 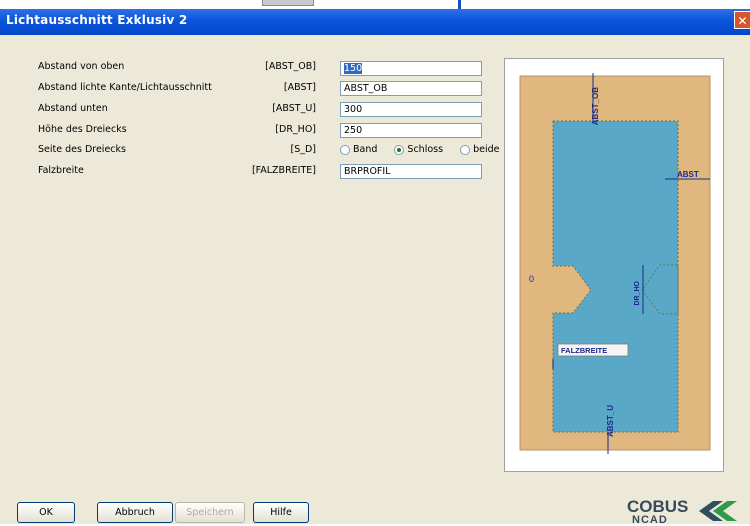 I want to click on radio-schloss: Schloss, so click(x=418, y=149).